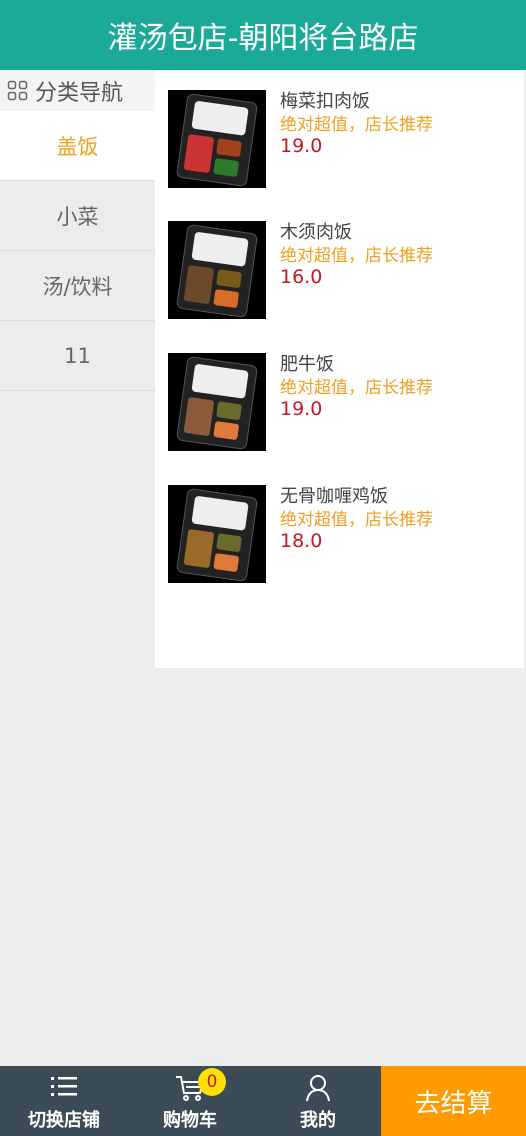  What do you see at coordinates (301, 541) in the screenshot?
I see `product-price: 18.0` at bounding box center [301, 541].